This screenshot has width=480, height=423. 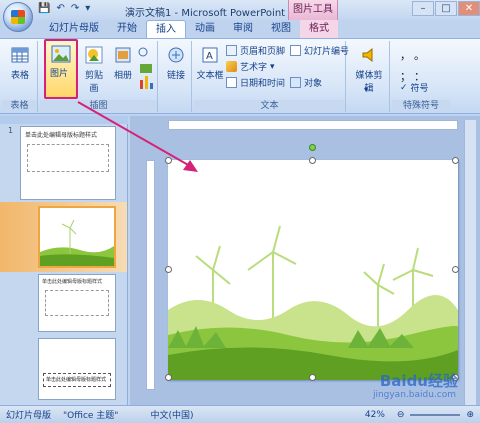 I want to click on pointer-arrow, so click(x=137, y=136).